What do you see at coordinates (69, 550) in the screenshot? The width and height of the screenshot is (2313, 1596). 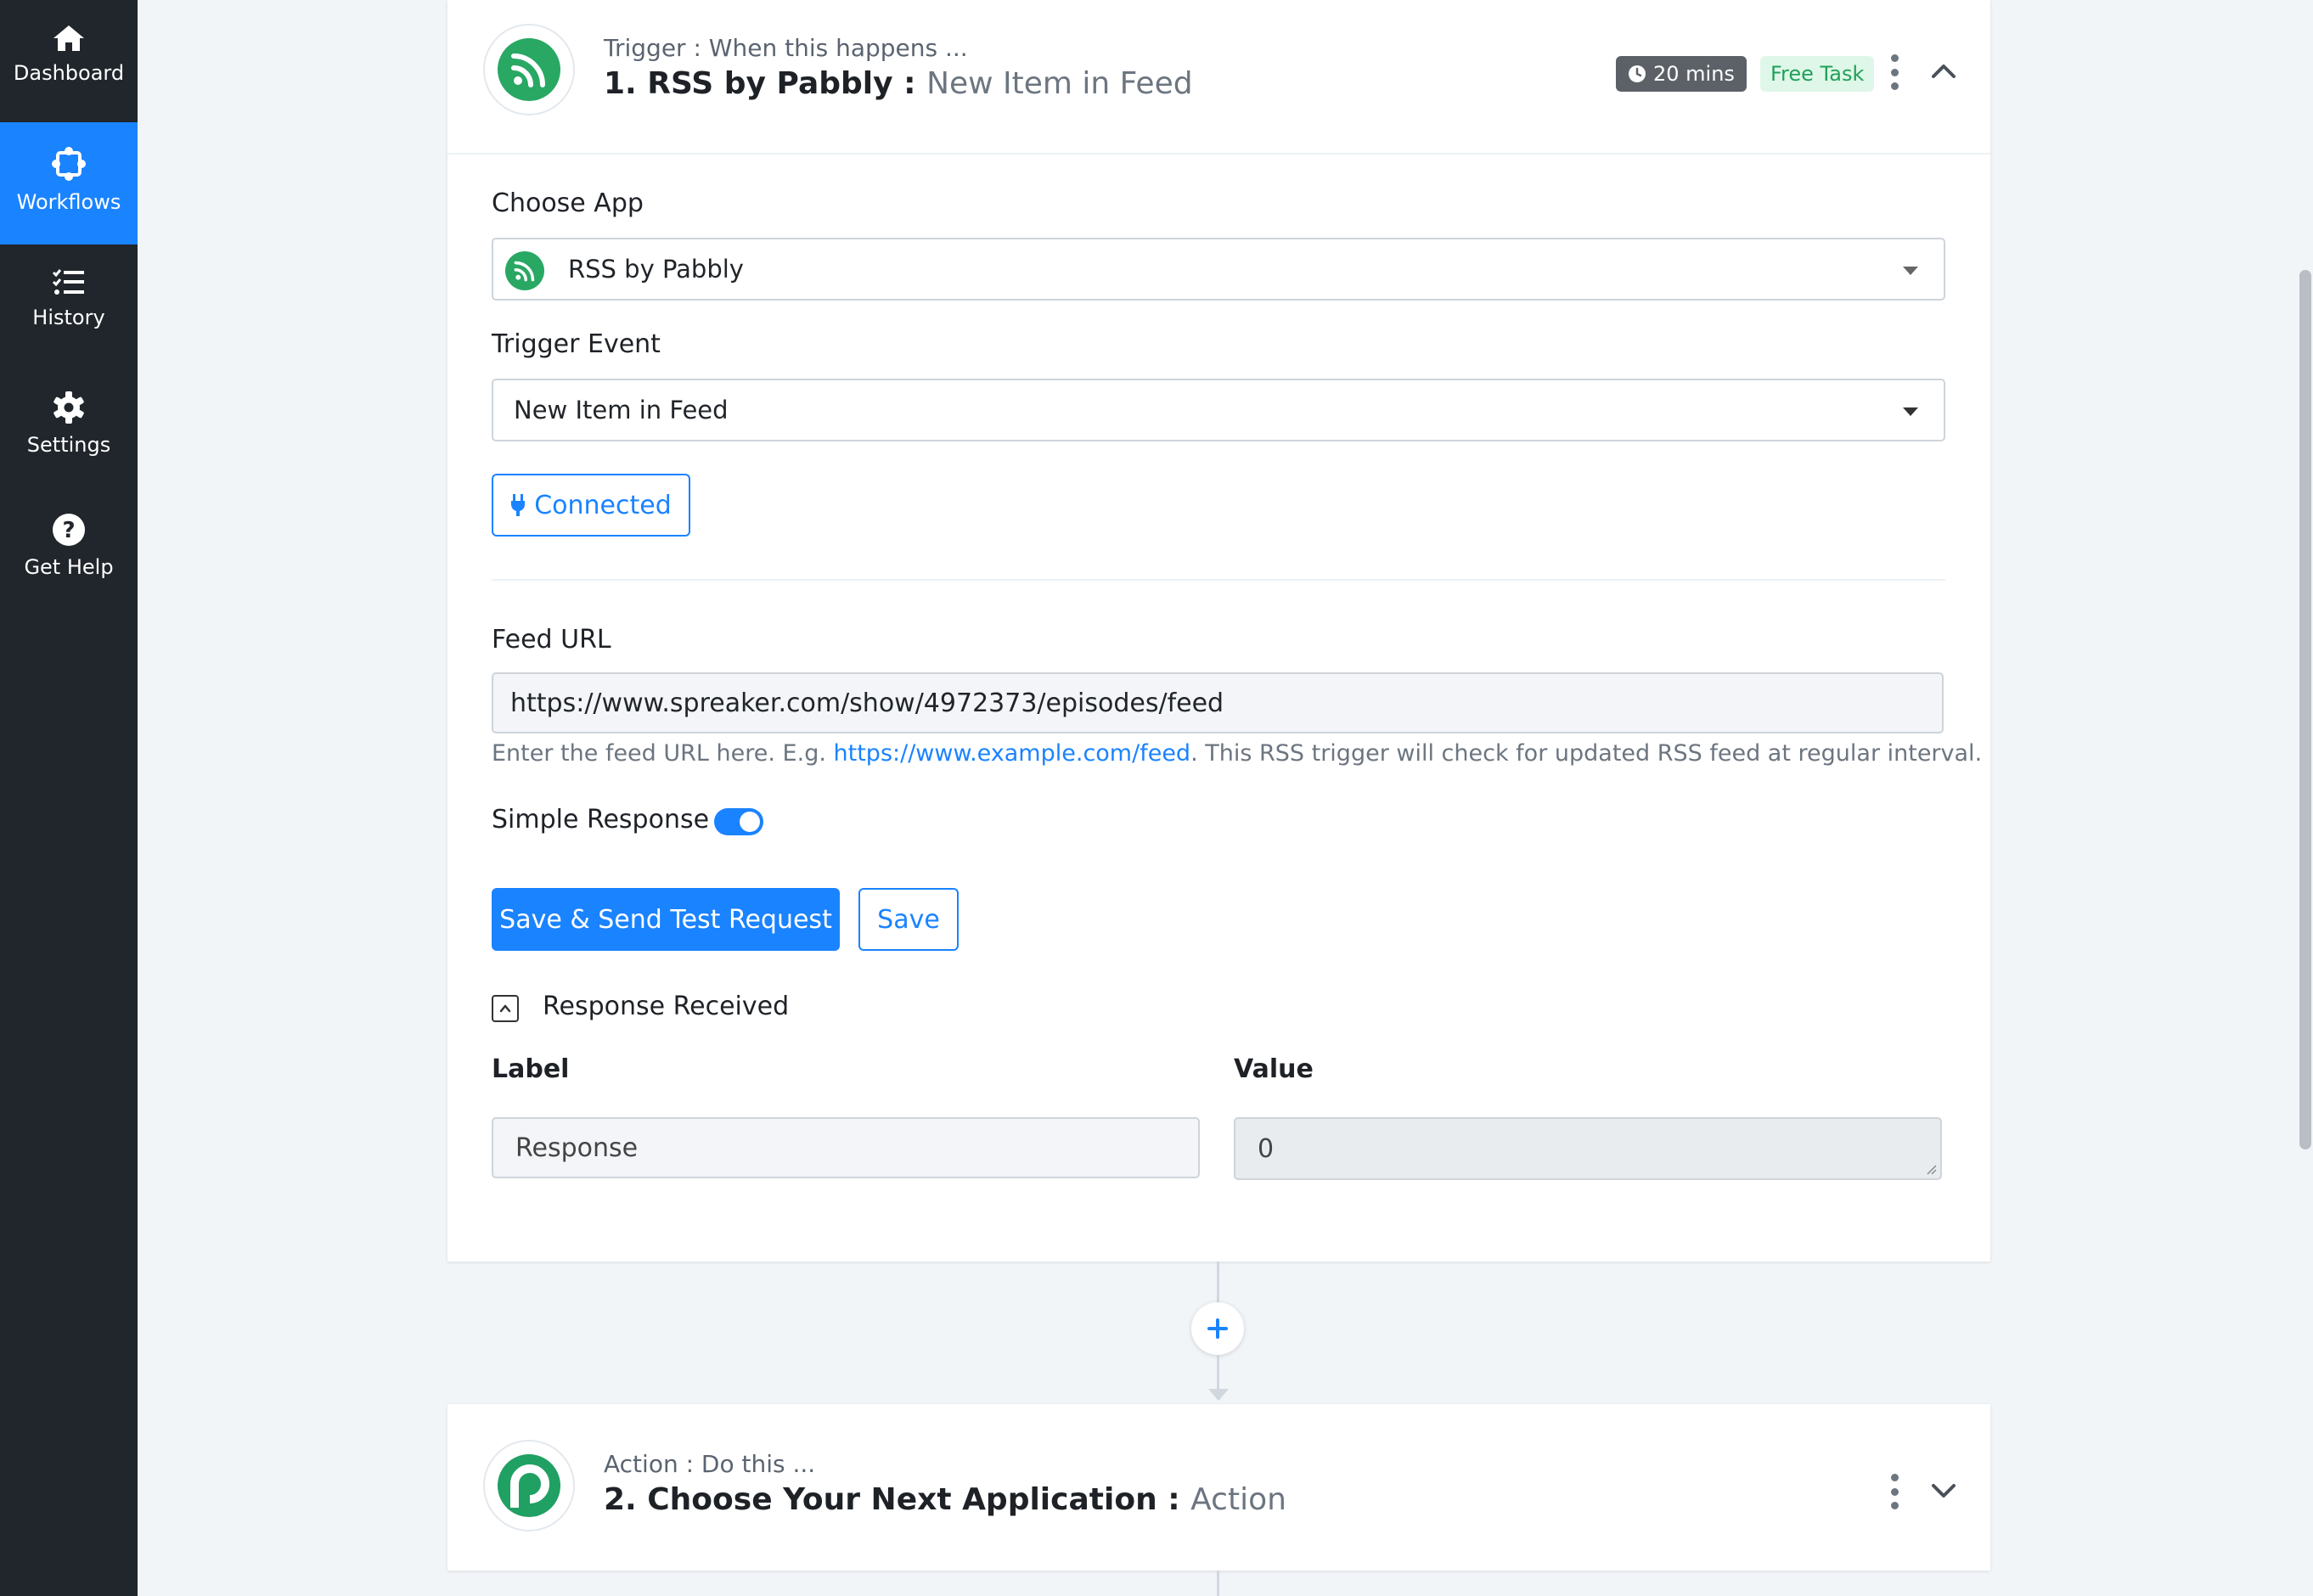 I see `sidebar-item-get-help: ? Get Help` at bounding box center [69, 550].